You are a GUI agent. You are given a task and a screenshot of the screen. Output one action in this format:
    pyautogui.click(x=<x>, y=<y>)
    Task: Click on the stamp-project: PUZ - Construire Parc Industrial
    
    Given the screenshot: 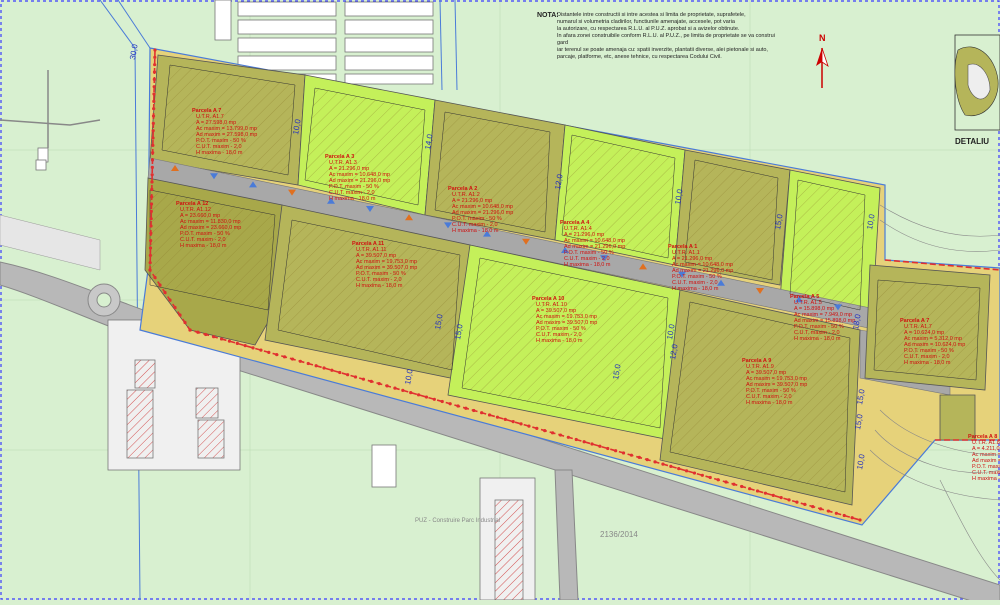 What is the action you would take?
    pyautogui.click(x=458, y=521)
    